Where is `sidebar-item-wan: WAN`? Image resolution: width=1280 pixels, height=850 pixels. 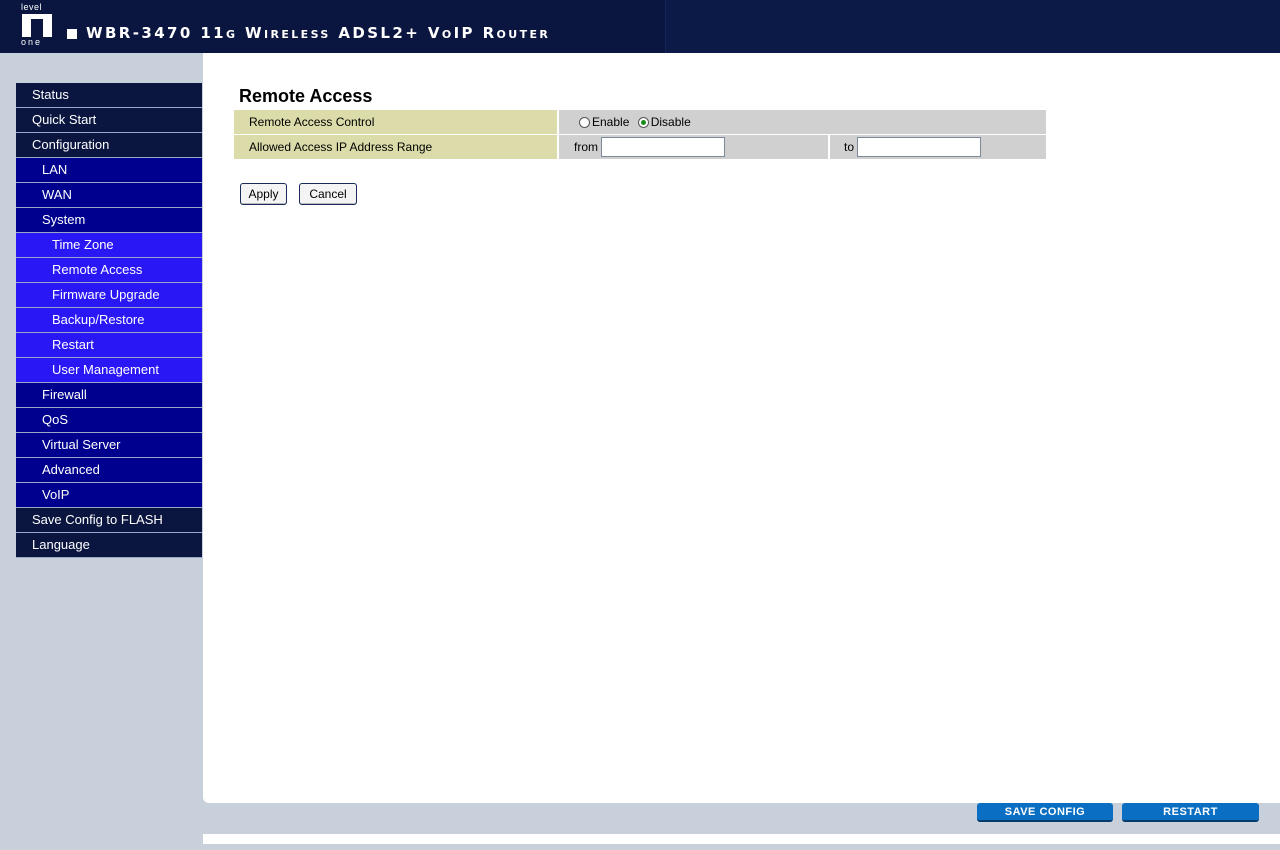 sidebar-item-wan: WAN is located at coordinates (109, 195).